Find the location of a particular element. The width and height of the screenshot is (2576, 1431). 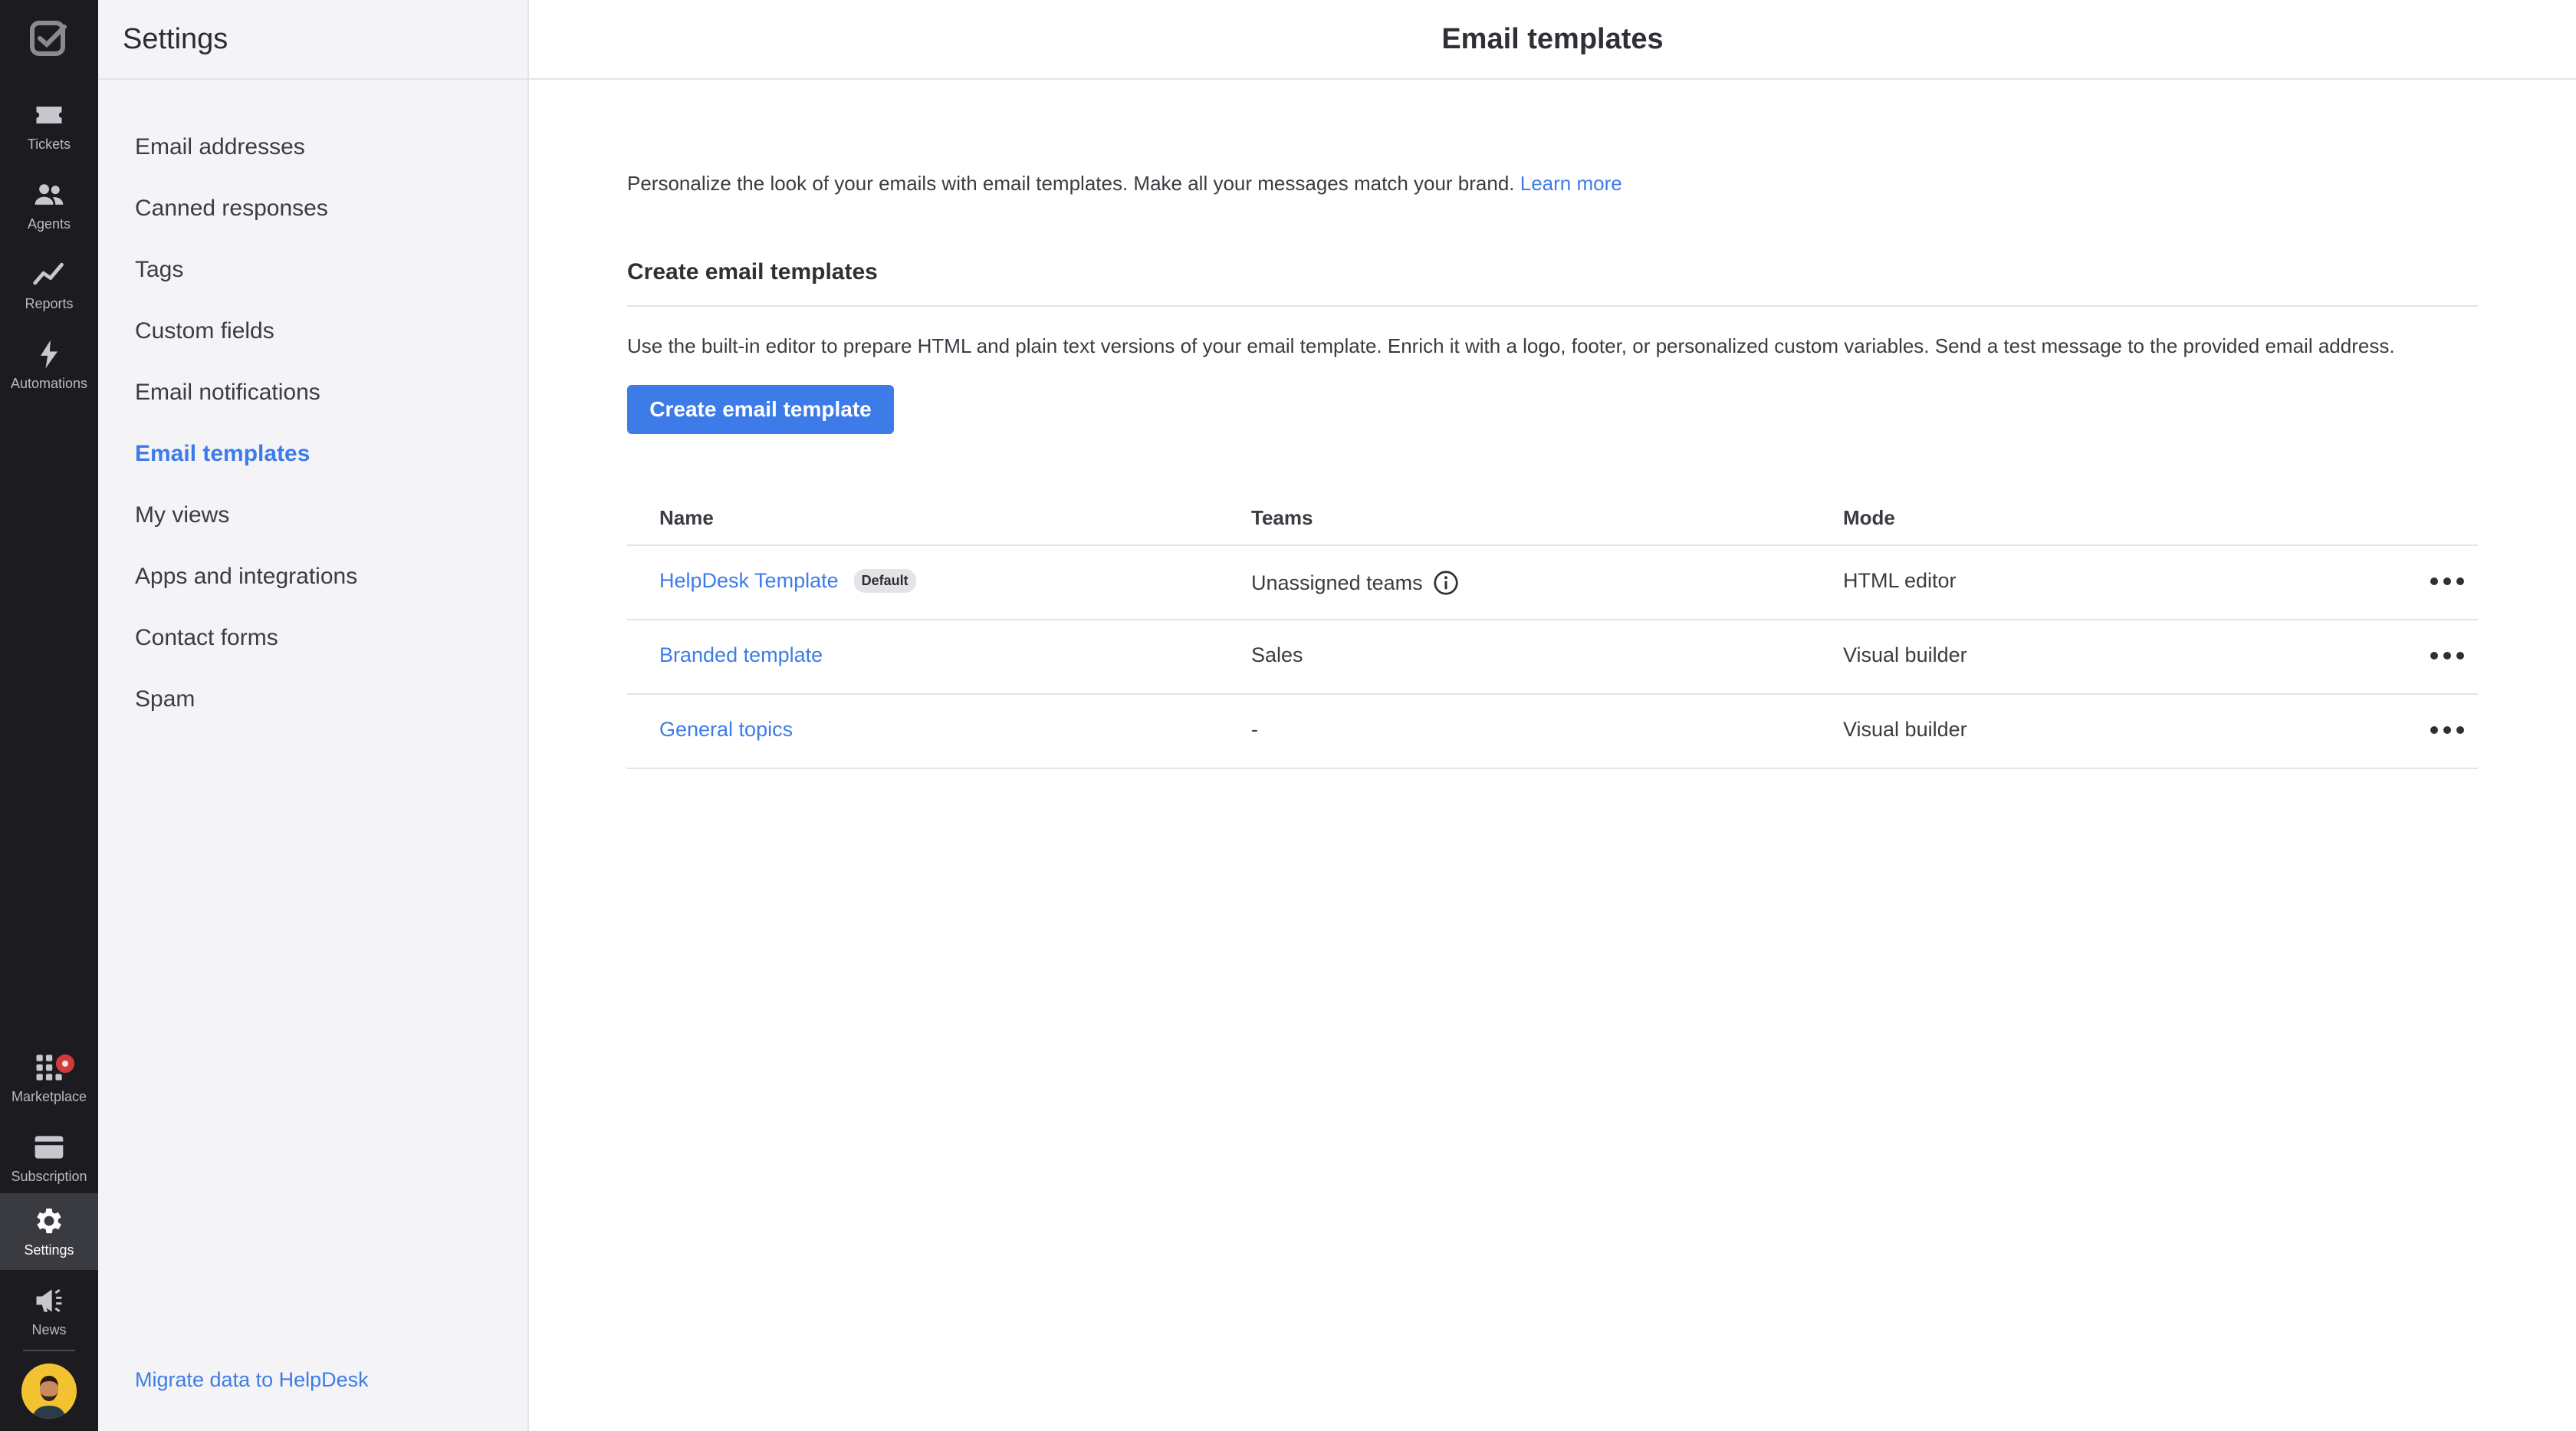

rail-item-label: Settings is located at coordinates (49, 1250).